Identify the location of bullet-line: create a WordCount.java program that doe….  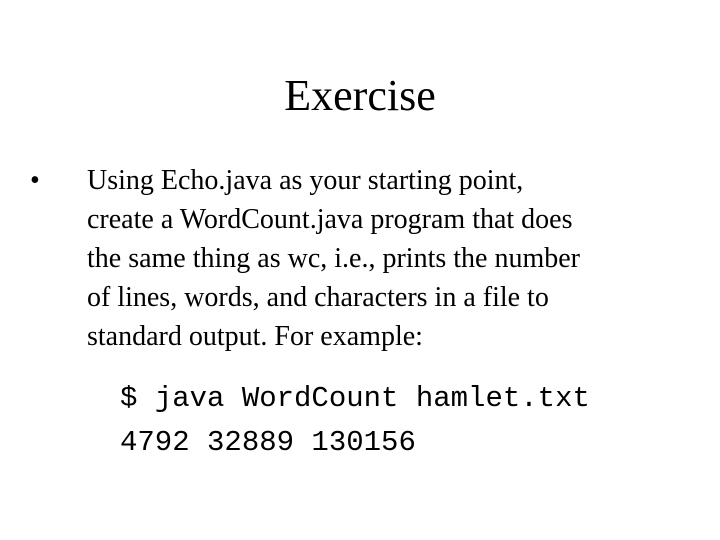
(330, 219).